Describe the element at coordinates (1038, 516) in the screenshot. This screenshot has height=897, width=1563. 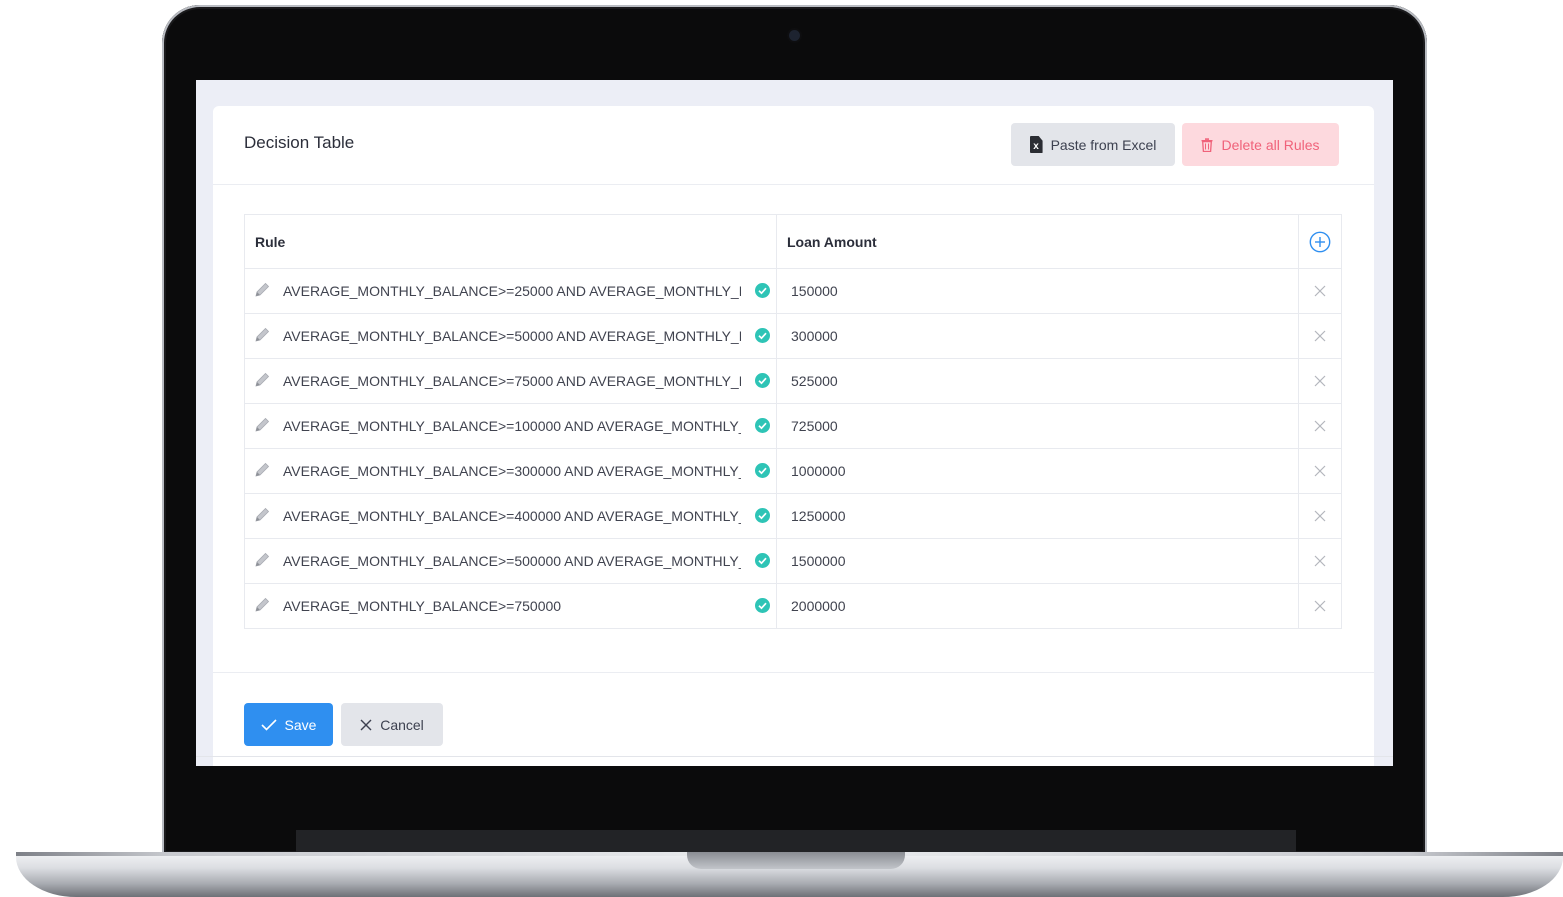
I see `loan-amount-cell: 1250000` at that location.